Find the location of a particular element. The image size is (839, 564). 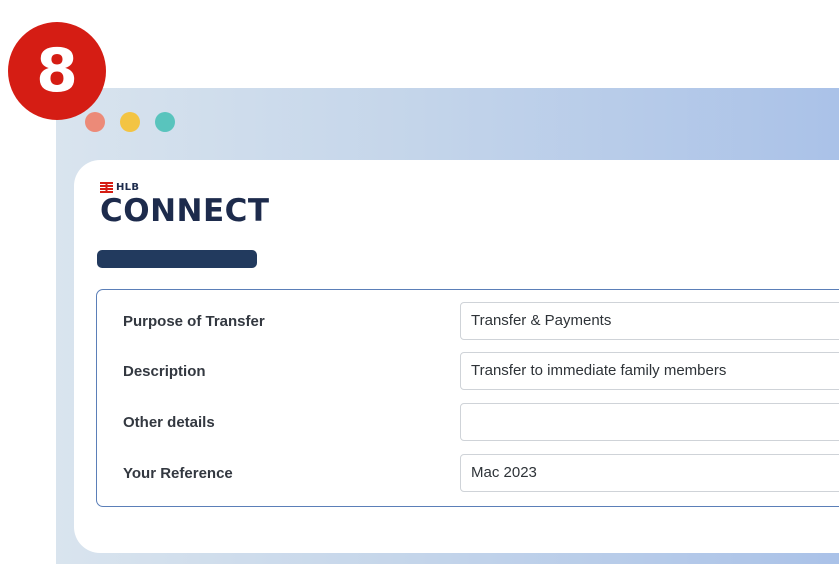

your-reference-field: Mac 2023 is located at coordinates (649, 473).